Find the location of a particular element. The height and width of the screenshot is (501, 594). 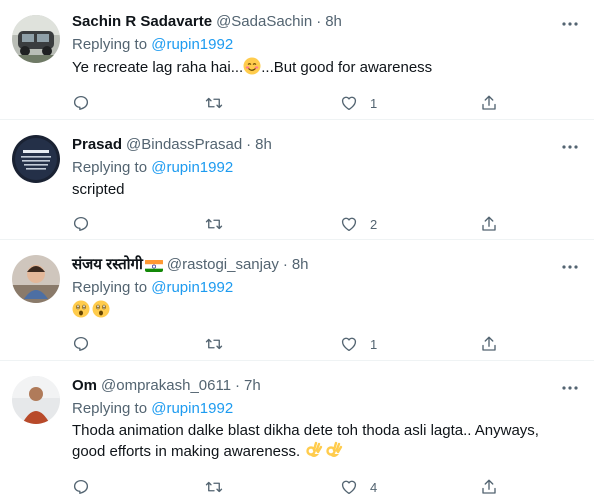

author-name: Om is located at coordinates (84, 386).